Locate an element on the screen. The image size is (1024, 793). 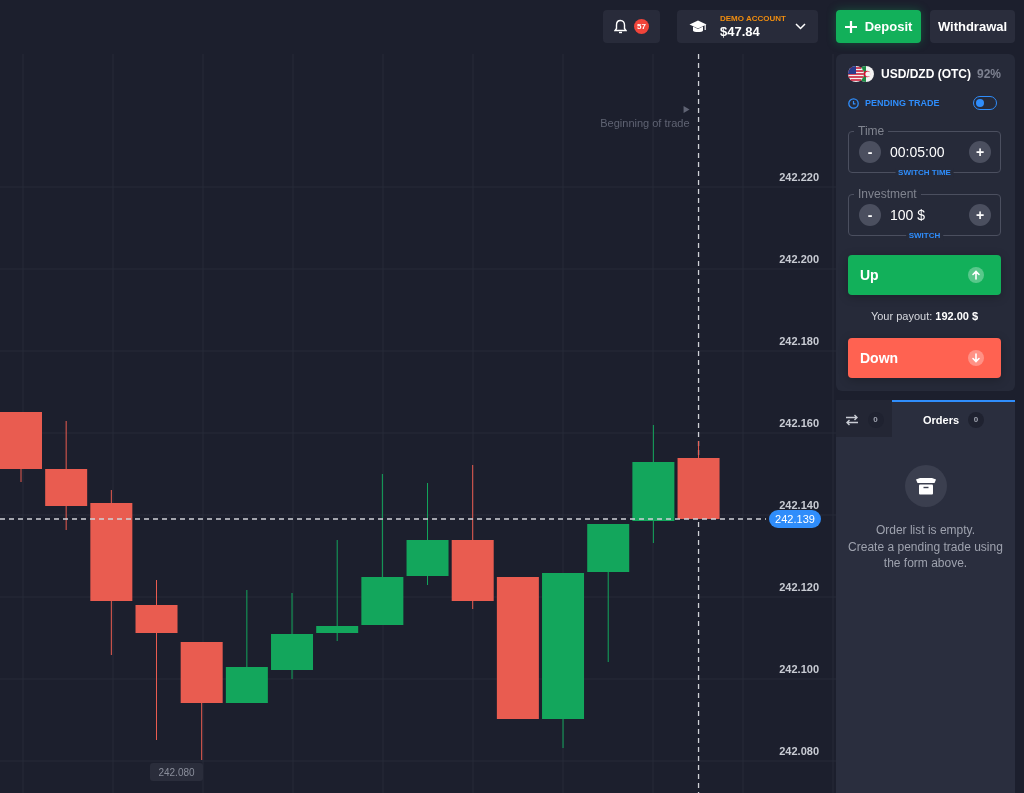
transfers-tab: 0 is located at coordinates (864, 418).